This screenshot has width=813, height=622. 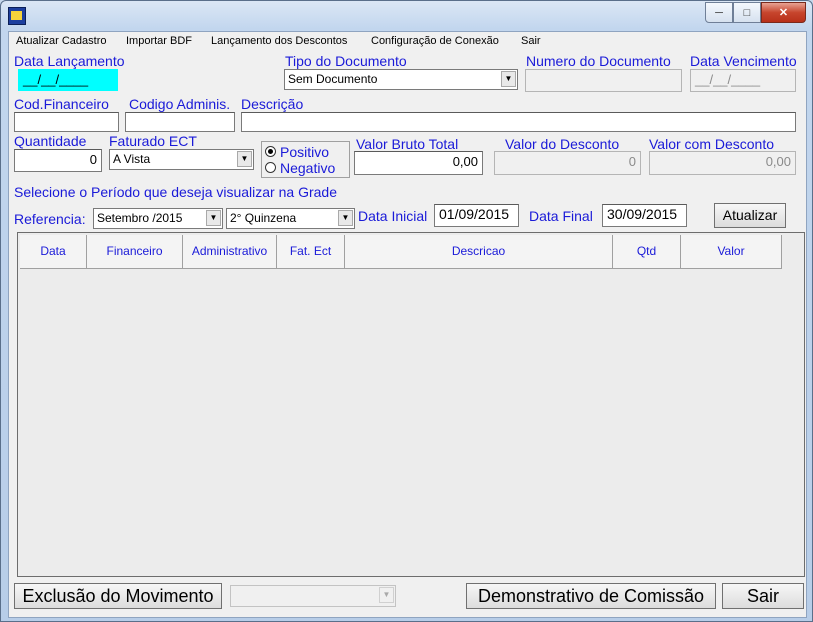 I want to click on exclusao-label: Exclusão do Movimento, so click(x=118, y=596).